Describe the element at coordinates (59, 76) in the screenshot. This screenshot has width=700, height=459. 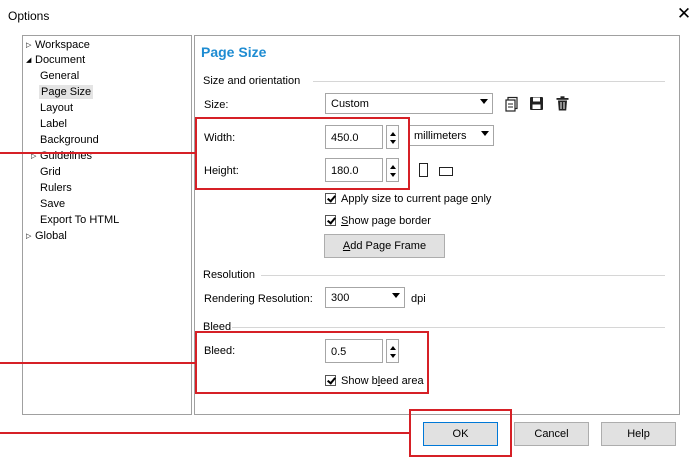
I see `tree-item-general: General` at that location.